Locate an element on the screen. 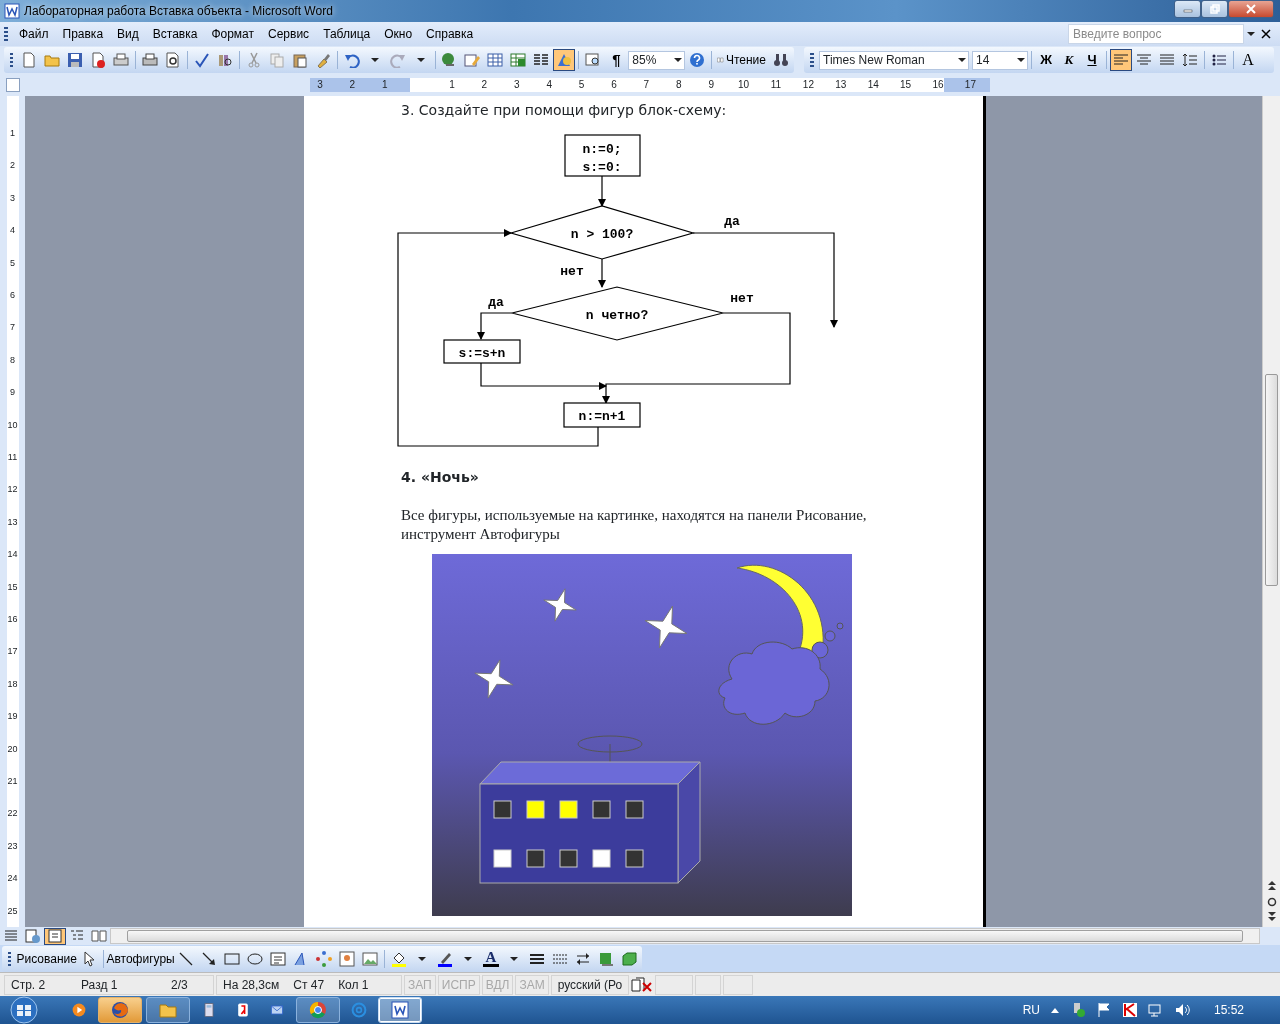  menu-item: Формат is located at coordinates (233, 34).